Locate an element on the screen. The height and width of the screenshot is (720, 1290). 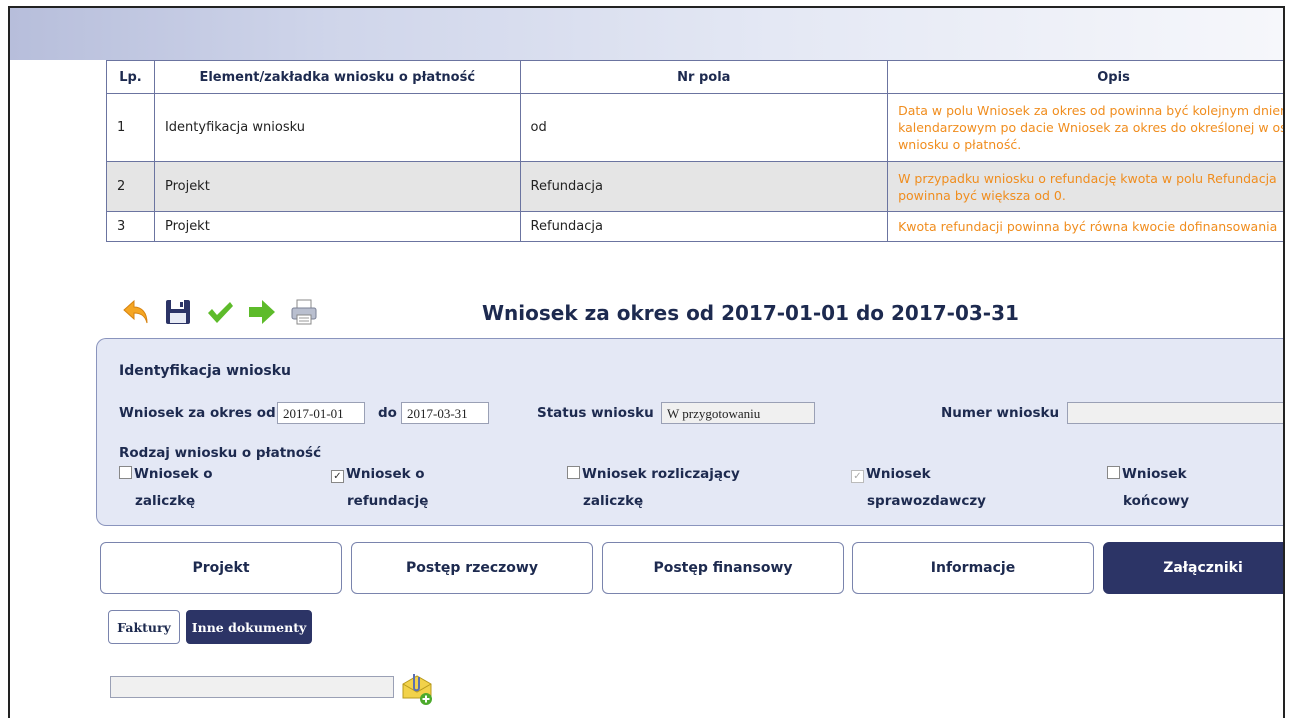
okres-do-field: 2017-03-31 is located at coordinates (445, 413).